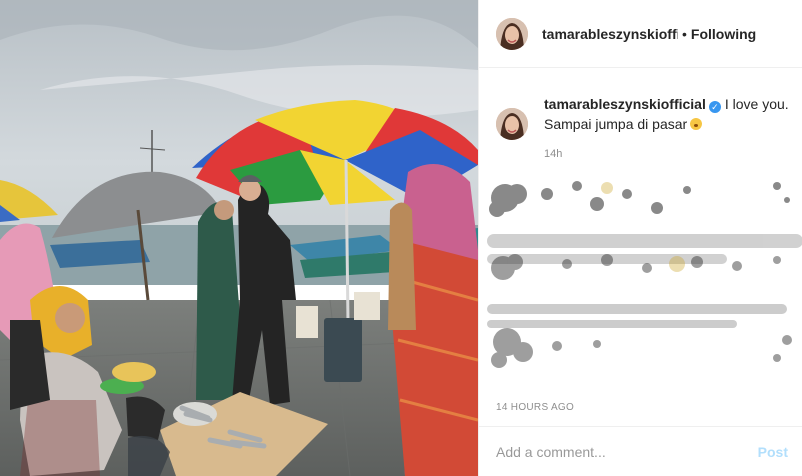 The height and width of the screenshot is (476, 802). Describe the element at coordinates (773, 452) in the screenshot. I see `post-comment-button: Post` at that location.